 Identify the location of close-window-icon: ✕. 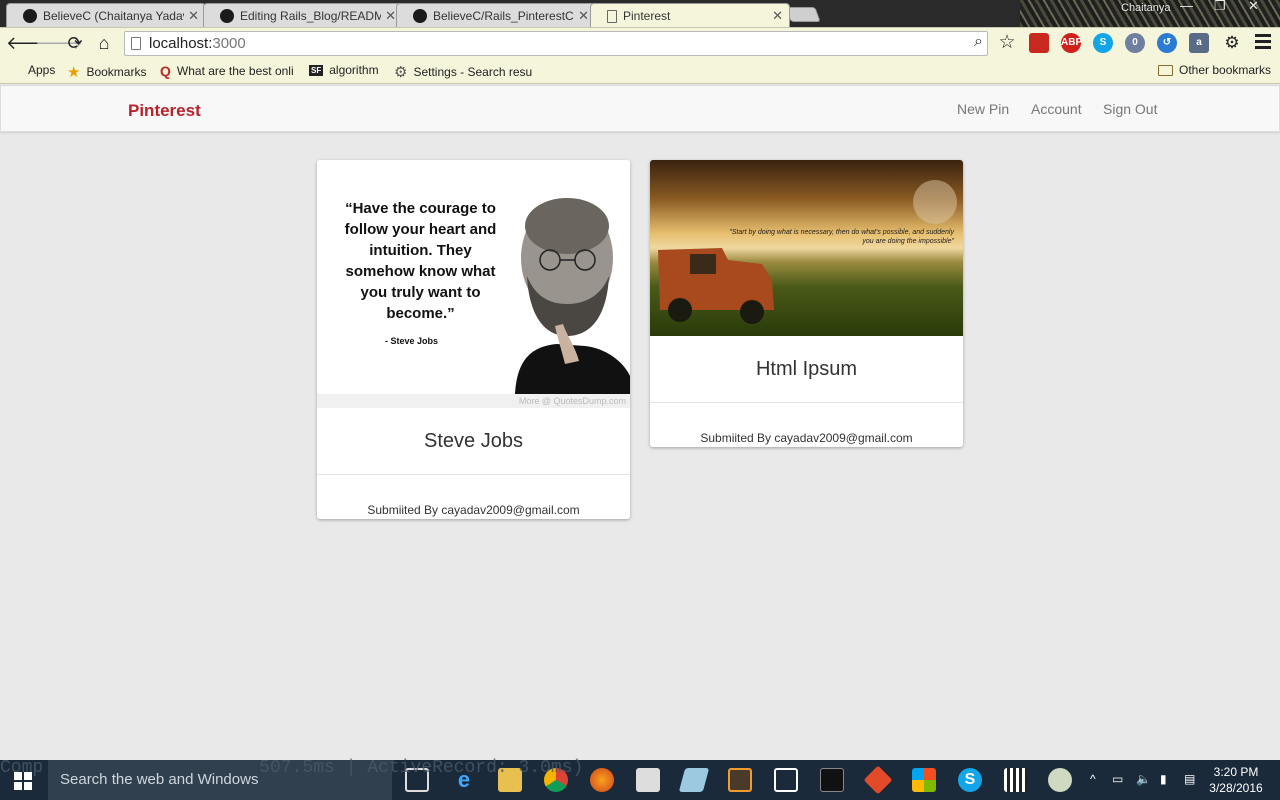
(1253, 7).